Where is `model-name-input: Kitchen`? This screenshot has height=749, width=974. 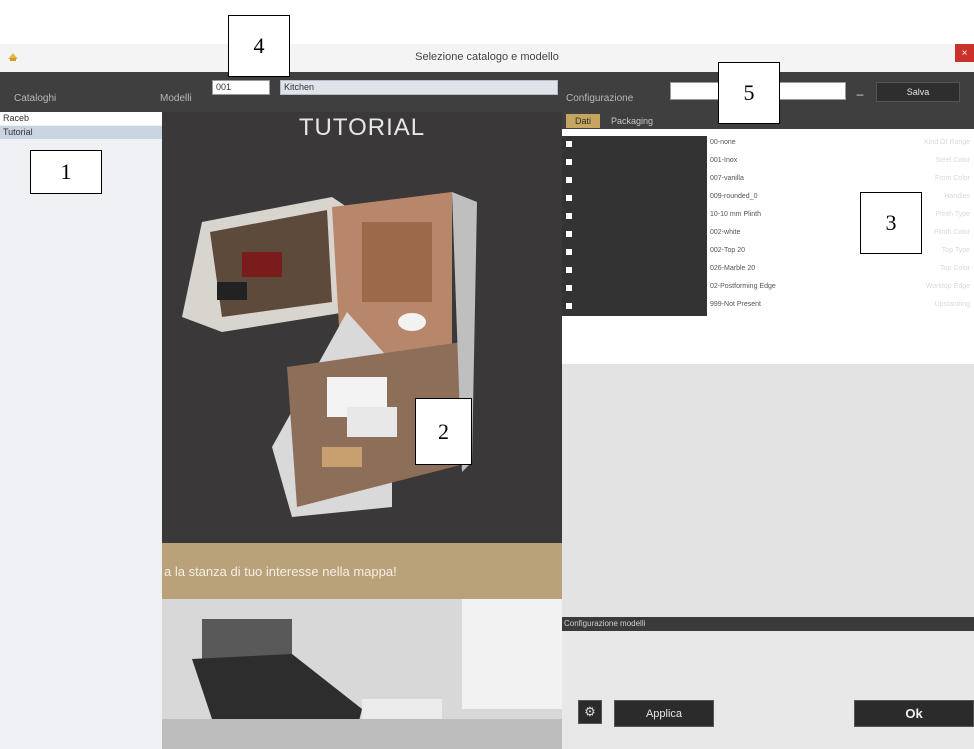 model-name-input: Kitchen is located at coordinates (419, 87).